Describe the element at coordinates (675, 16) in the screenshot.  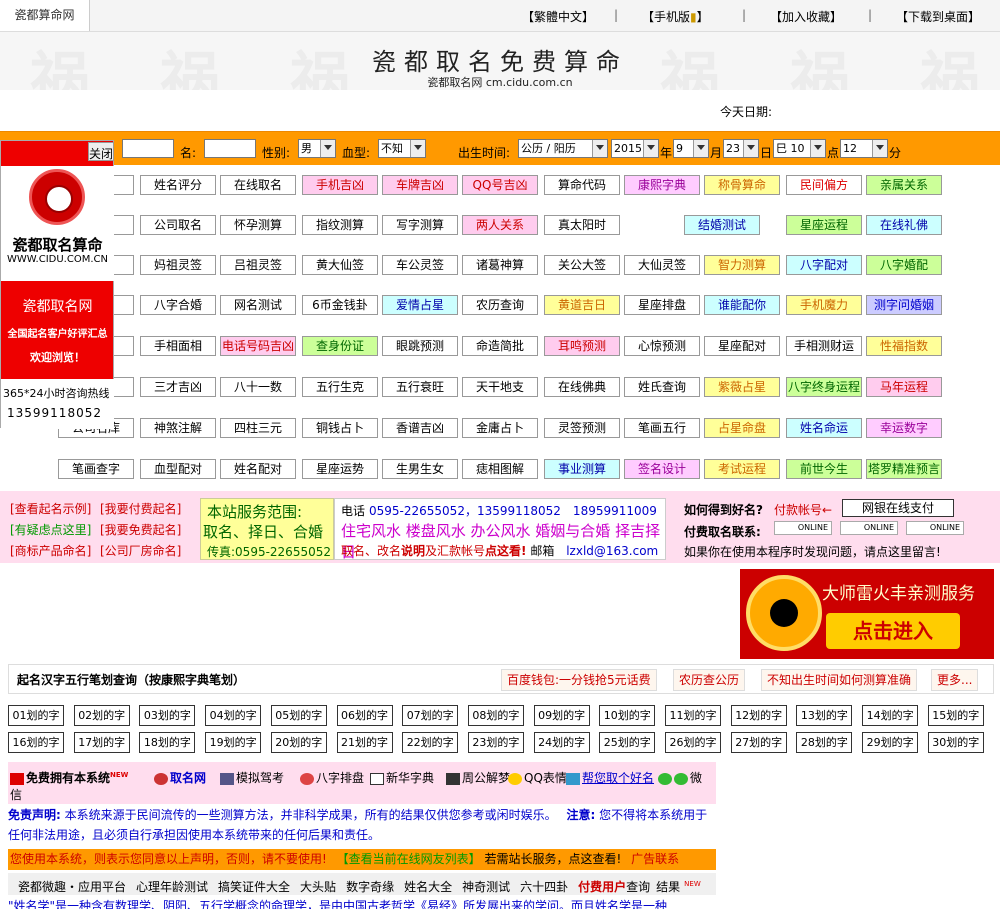
I see `mobile-version-link: 【手机版▮】` at that location.